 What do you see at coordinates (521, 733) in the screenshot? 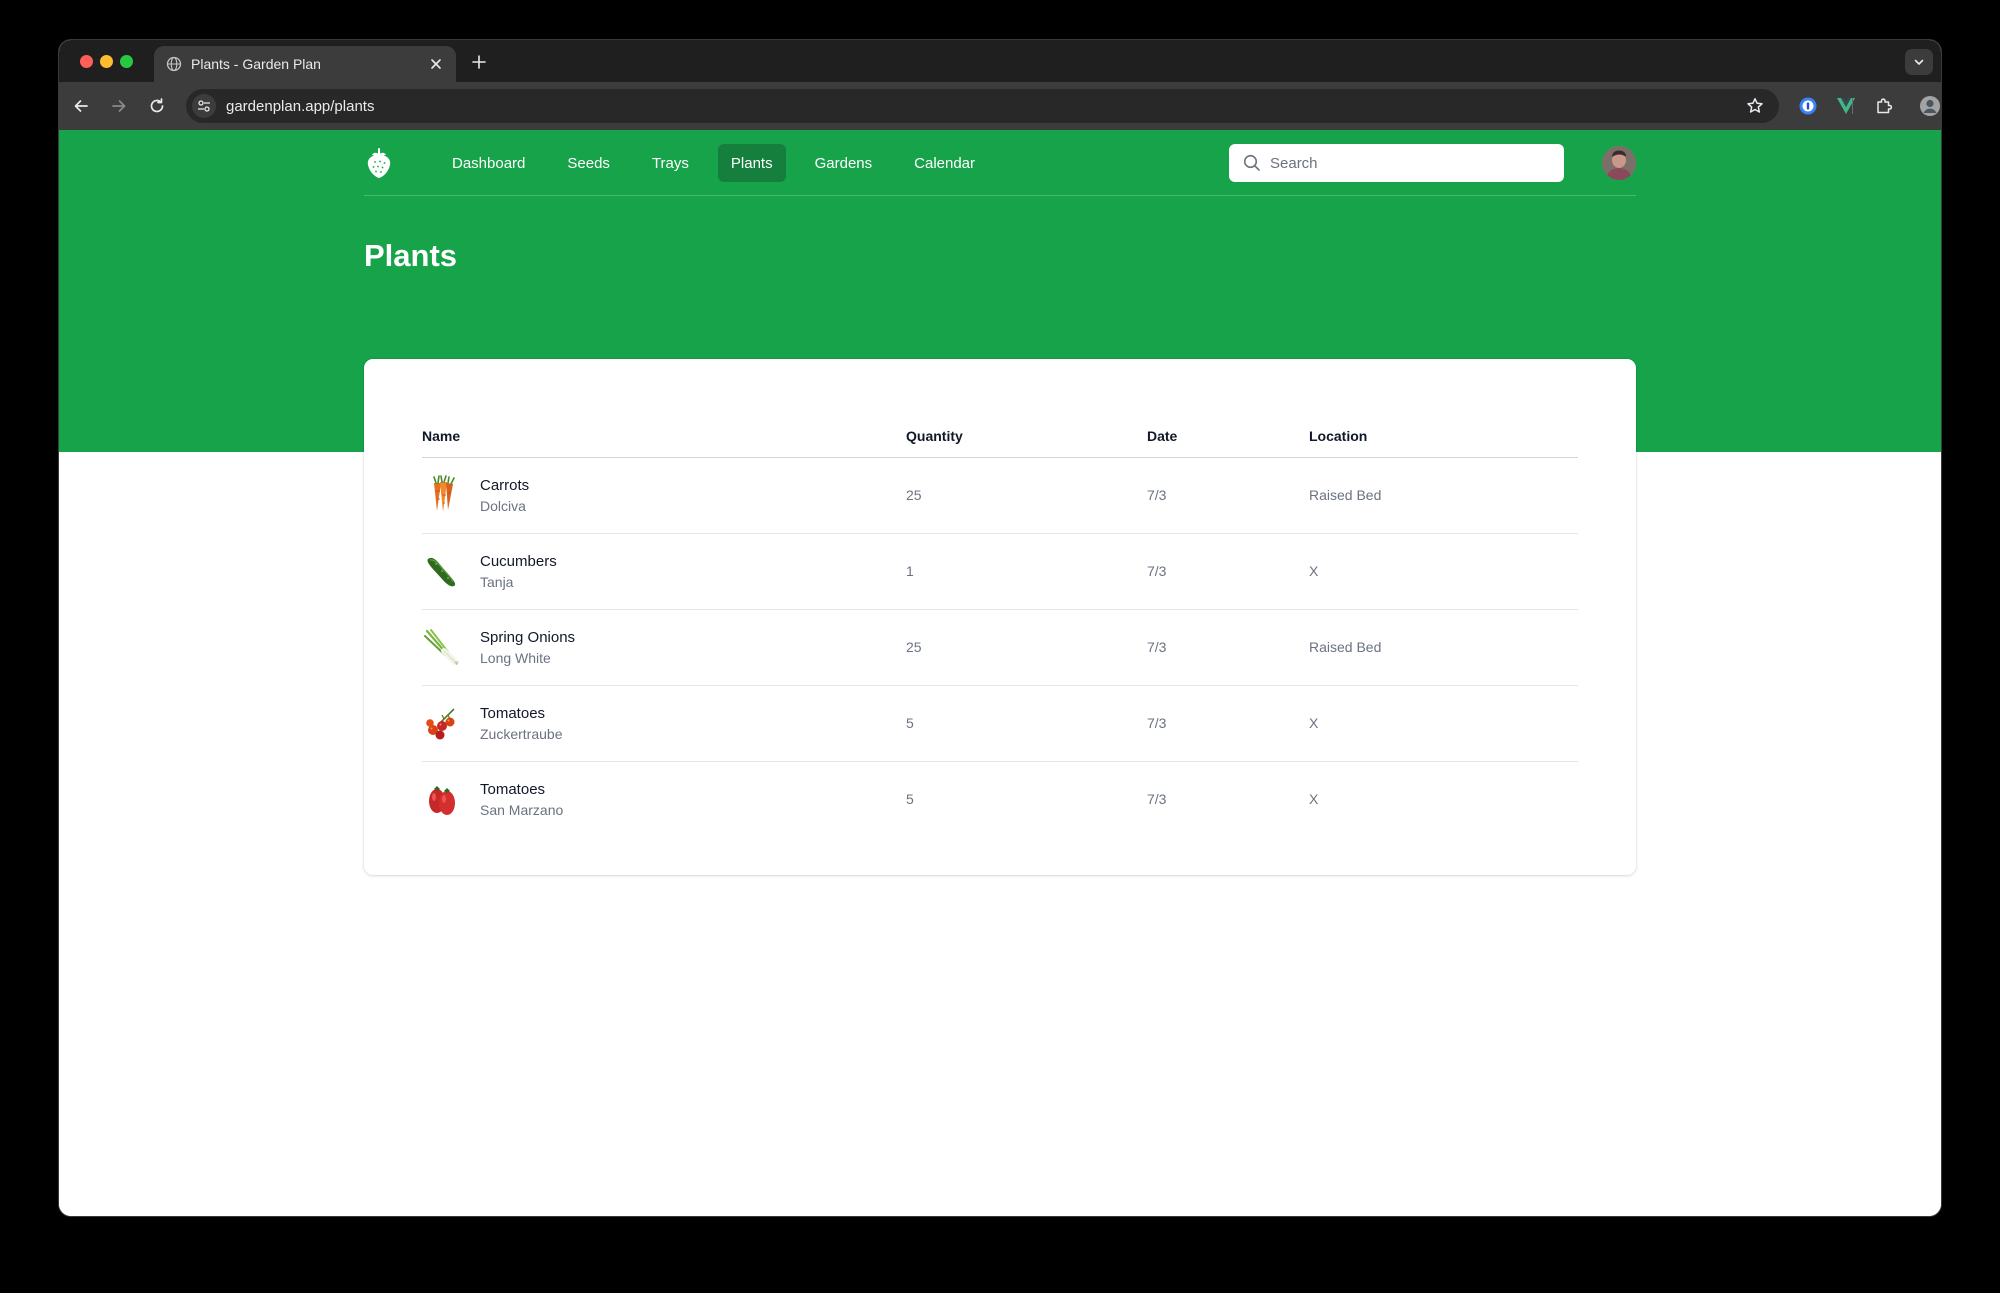
I see `plant-variety: Zuckertraube` at bounding box center [521, 733].